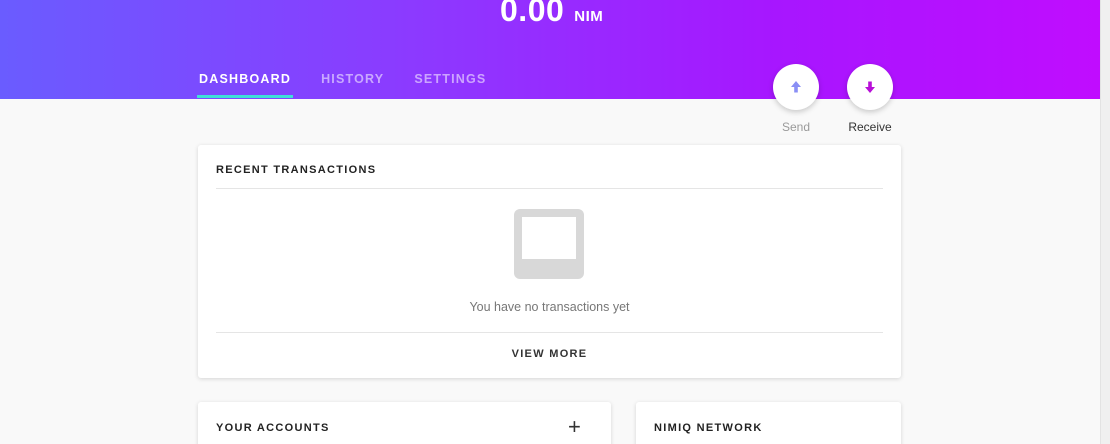  I want to click on send-action: Send, so click(796, 99).